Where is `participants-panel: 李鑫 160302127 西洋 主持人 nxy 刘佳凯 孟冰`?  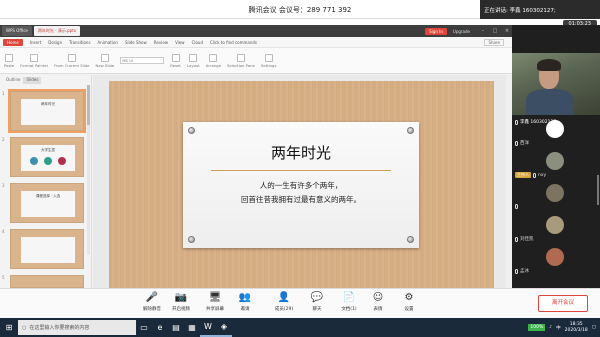
participants-panel: 李鑫 160302127 西洋 主持人 nxy 刘佳凯 孟冰 is located at coordinates (556, 156).